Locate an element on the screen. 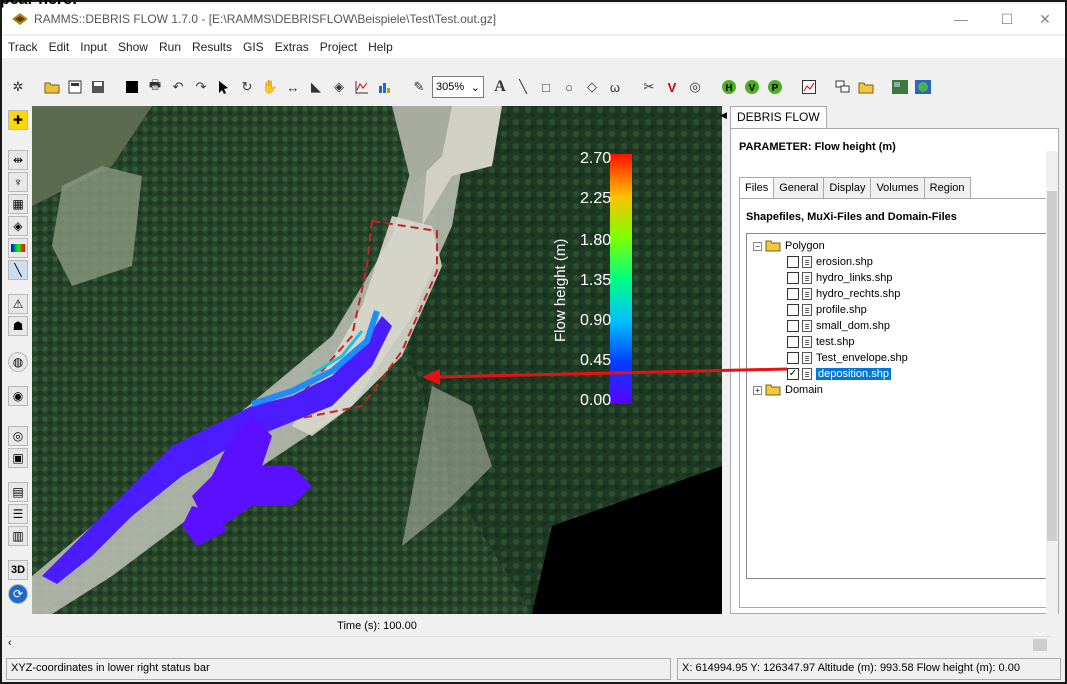 The image size is (1067, 684). colorbar-icon is located at coordinates (18, 248).